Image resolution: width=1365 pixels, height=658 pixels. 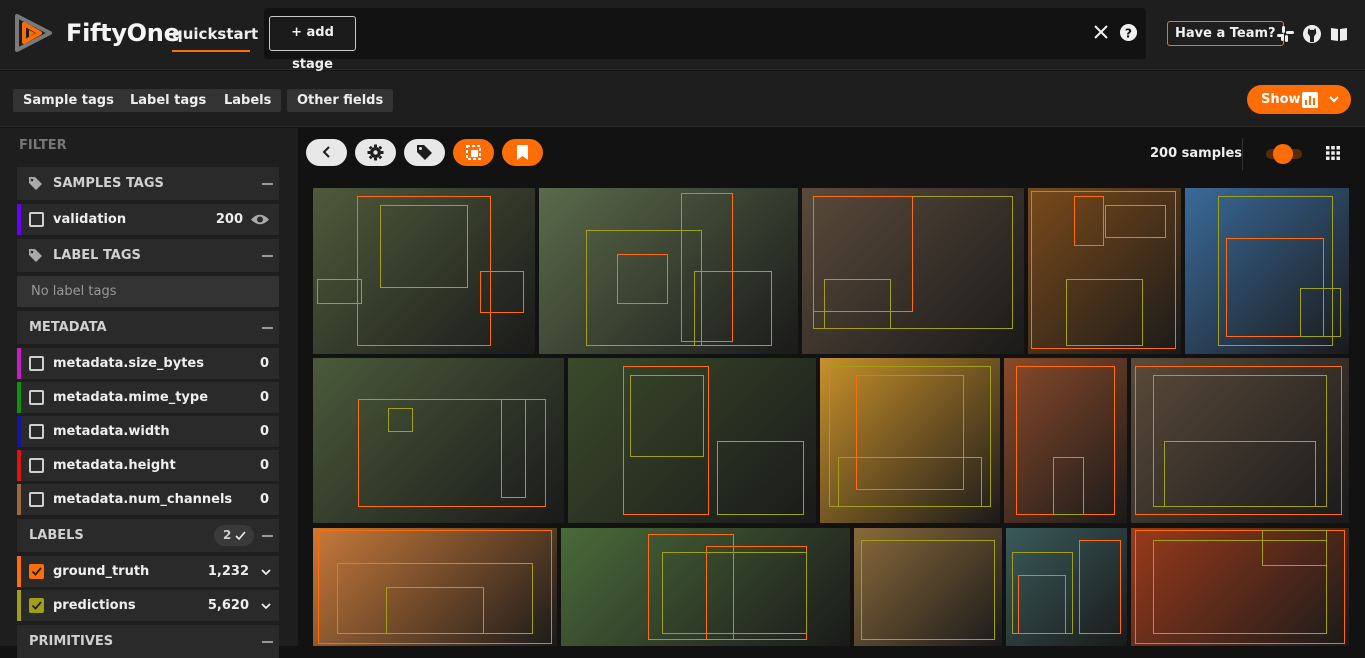 I want to click on row-predictions: predictions 5,620, so click(x=148, y=605).